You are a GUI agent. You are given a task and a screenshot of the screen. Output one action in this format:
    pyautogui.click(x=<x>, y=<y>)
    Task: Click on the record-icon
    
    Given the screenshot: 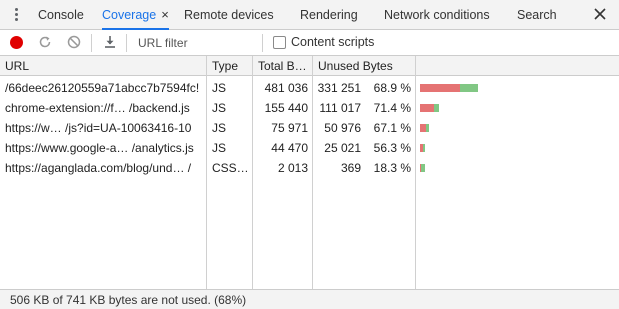 What is the action you would take?
    pyautogui.click(x=16, y=42)
    